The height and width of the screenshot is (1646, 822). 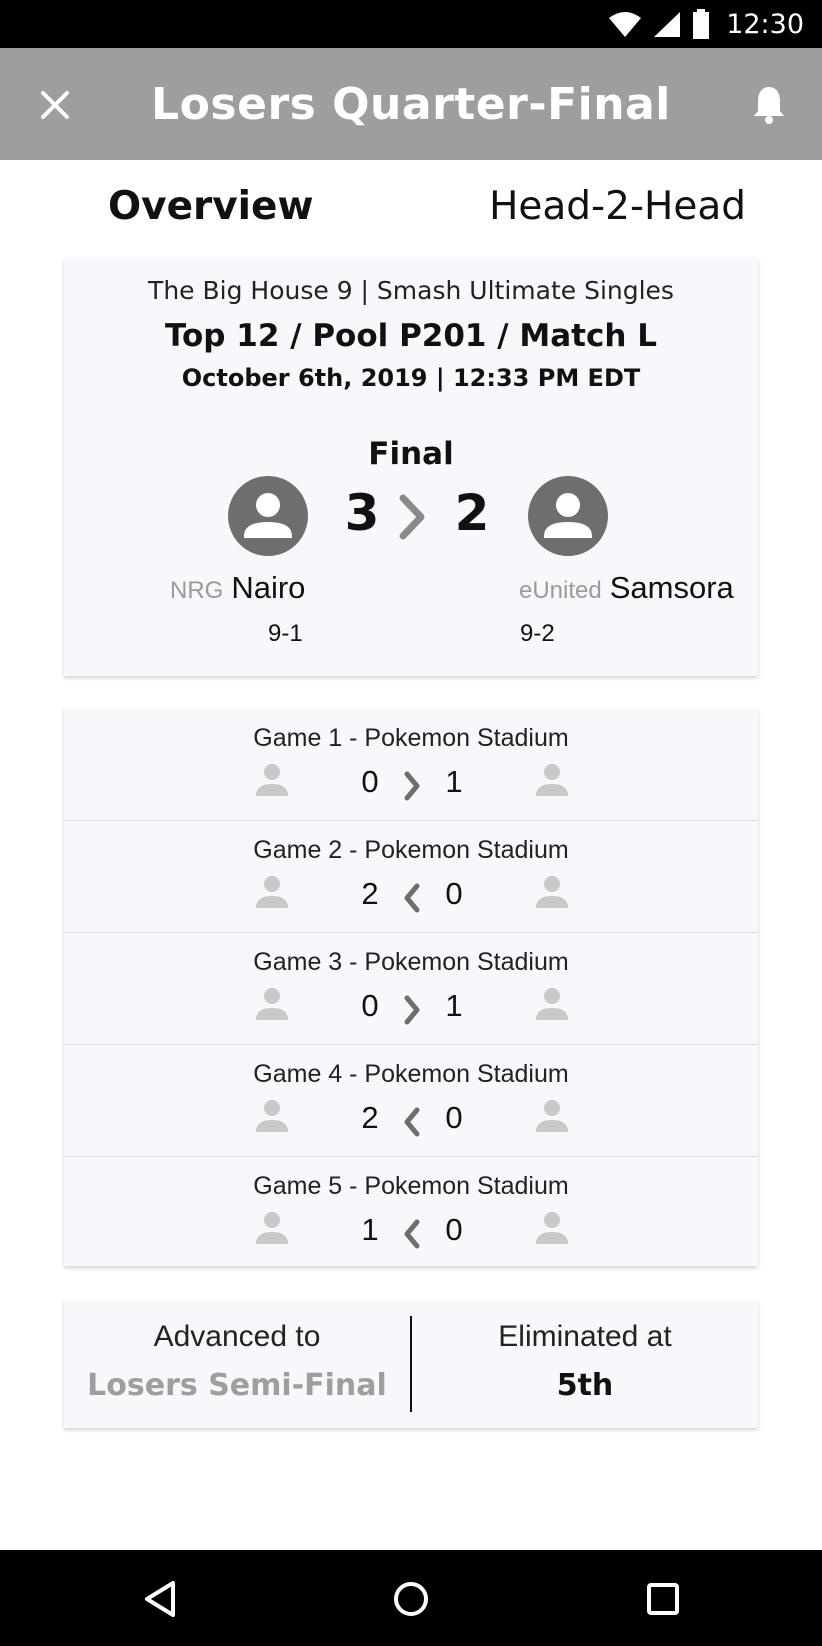 I want to click on app-bar: Losers Quarter-Final, so click(x=411, y=104).